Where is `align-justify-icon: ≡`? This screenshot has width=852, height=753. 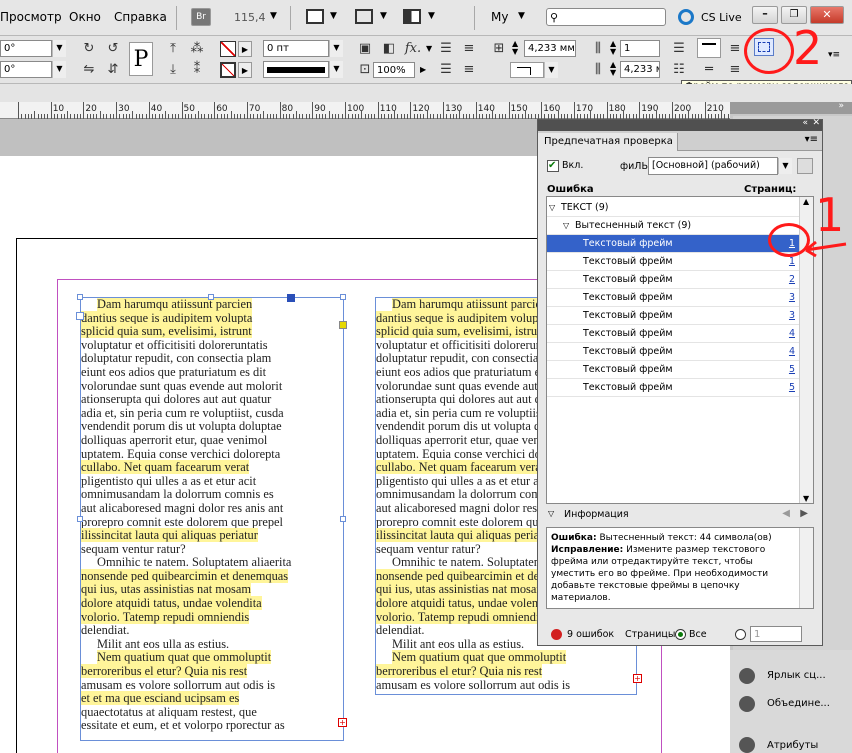
align-justify-icon: ≡ is located at coordinates (469, 70).